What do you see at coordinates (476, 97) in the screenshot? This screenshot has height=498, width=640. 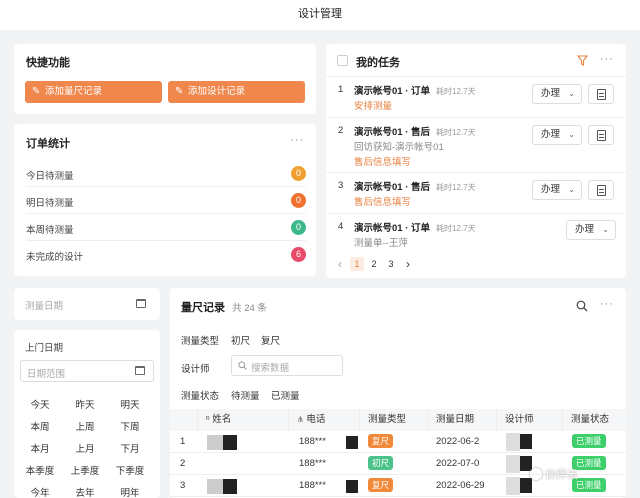 I see `task-item: 1 演示帐号01 · 订单 耗时12.7天 安排测量 办理 ⌄` at bounding box center [476, 97].